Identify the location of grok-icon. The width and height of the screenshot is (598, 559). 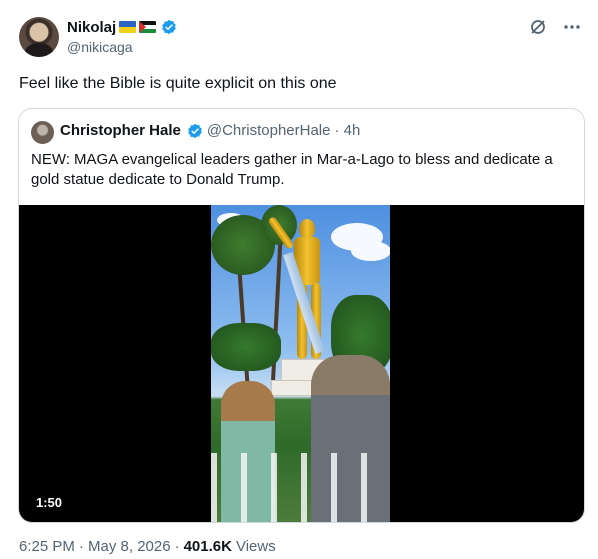
(538, 27).